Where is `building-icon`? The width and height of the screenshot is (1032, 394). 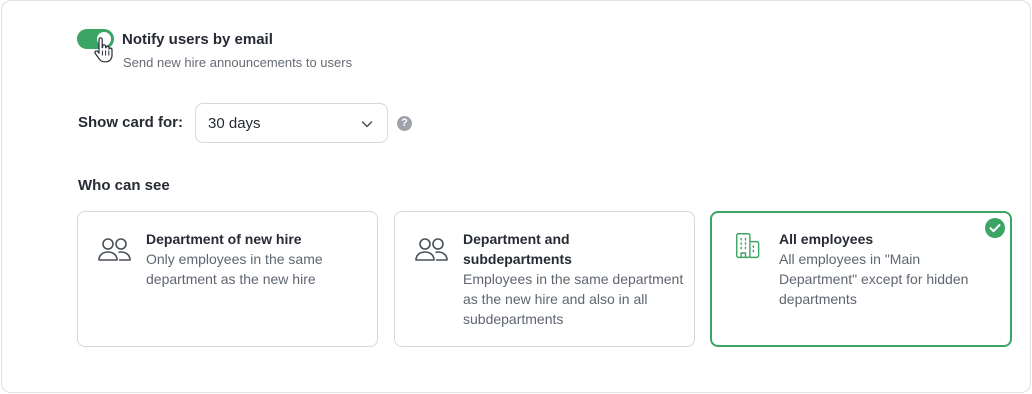
building-icon is located at coordinates (748, 246).